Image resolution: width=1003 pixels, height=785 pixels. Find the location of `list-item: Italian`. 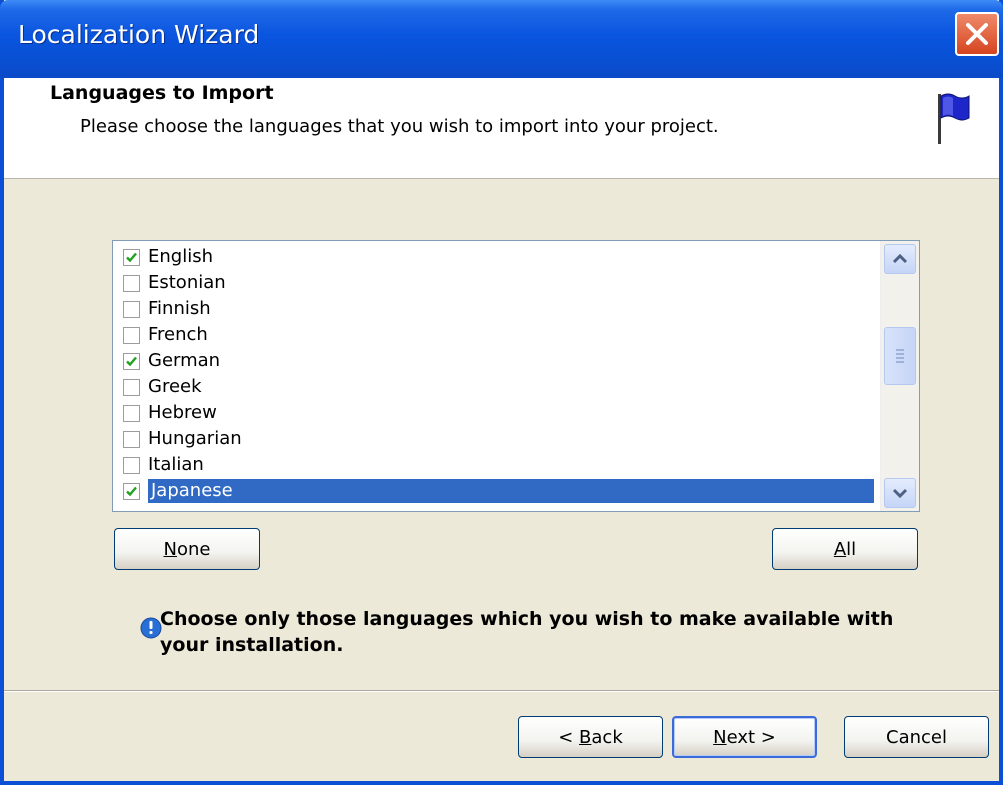

list-item: Italian is located at coordinates (163, 465).